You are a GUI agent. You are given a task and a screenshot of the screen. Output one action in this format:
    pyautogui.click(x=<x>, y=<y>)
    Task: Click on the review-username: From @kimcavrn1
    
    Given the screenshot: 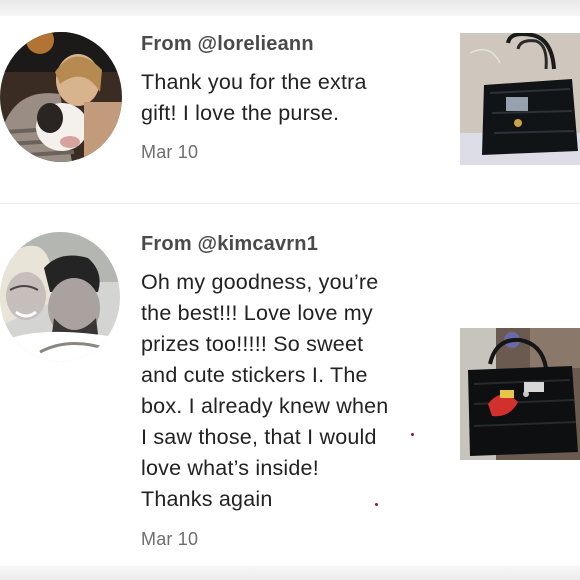 What is the action you would take?
    pyautogui.click(x=229, y=244)
    